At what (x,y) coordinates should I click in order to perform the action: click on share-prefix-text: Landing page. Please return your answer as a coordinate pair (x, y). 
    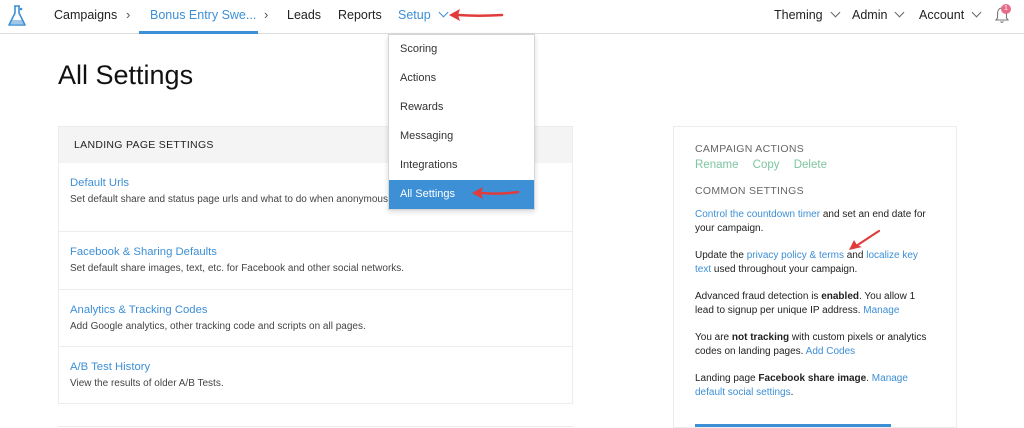
    Looking at the image, I should click on (727, 378).